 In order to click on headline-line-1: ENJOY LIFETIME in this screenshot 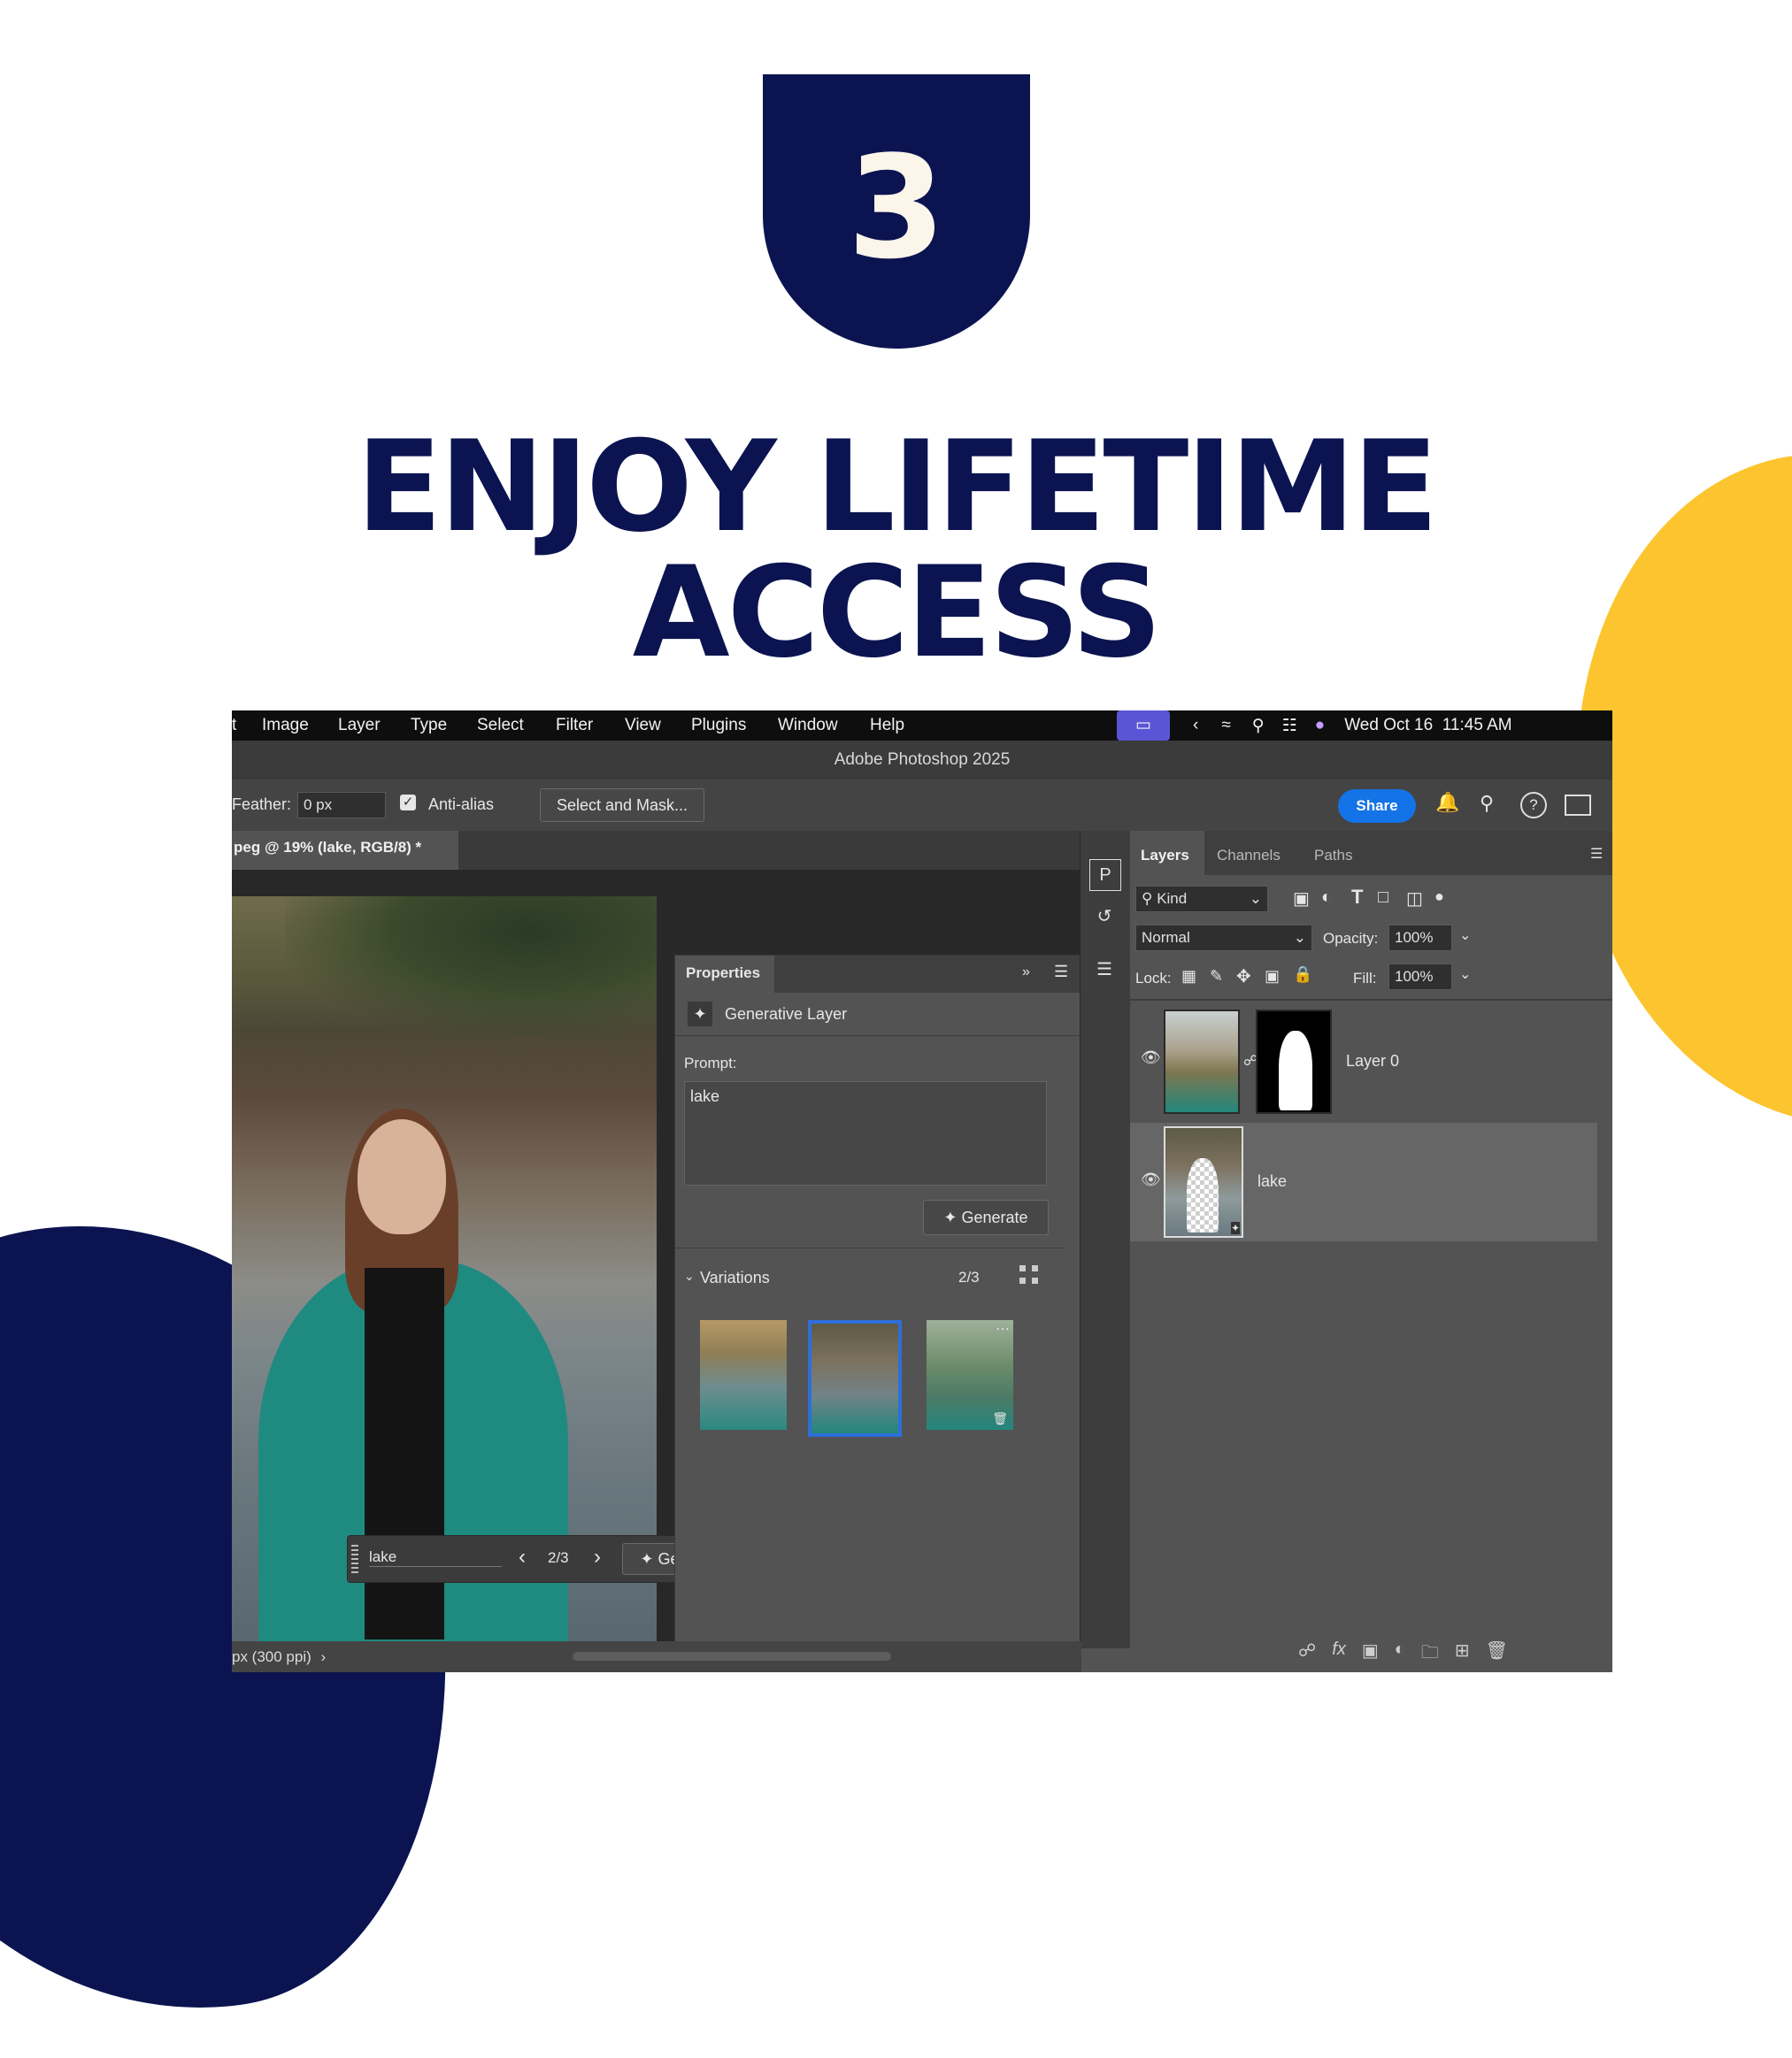, I will do `click(897, 487)`.